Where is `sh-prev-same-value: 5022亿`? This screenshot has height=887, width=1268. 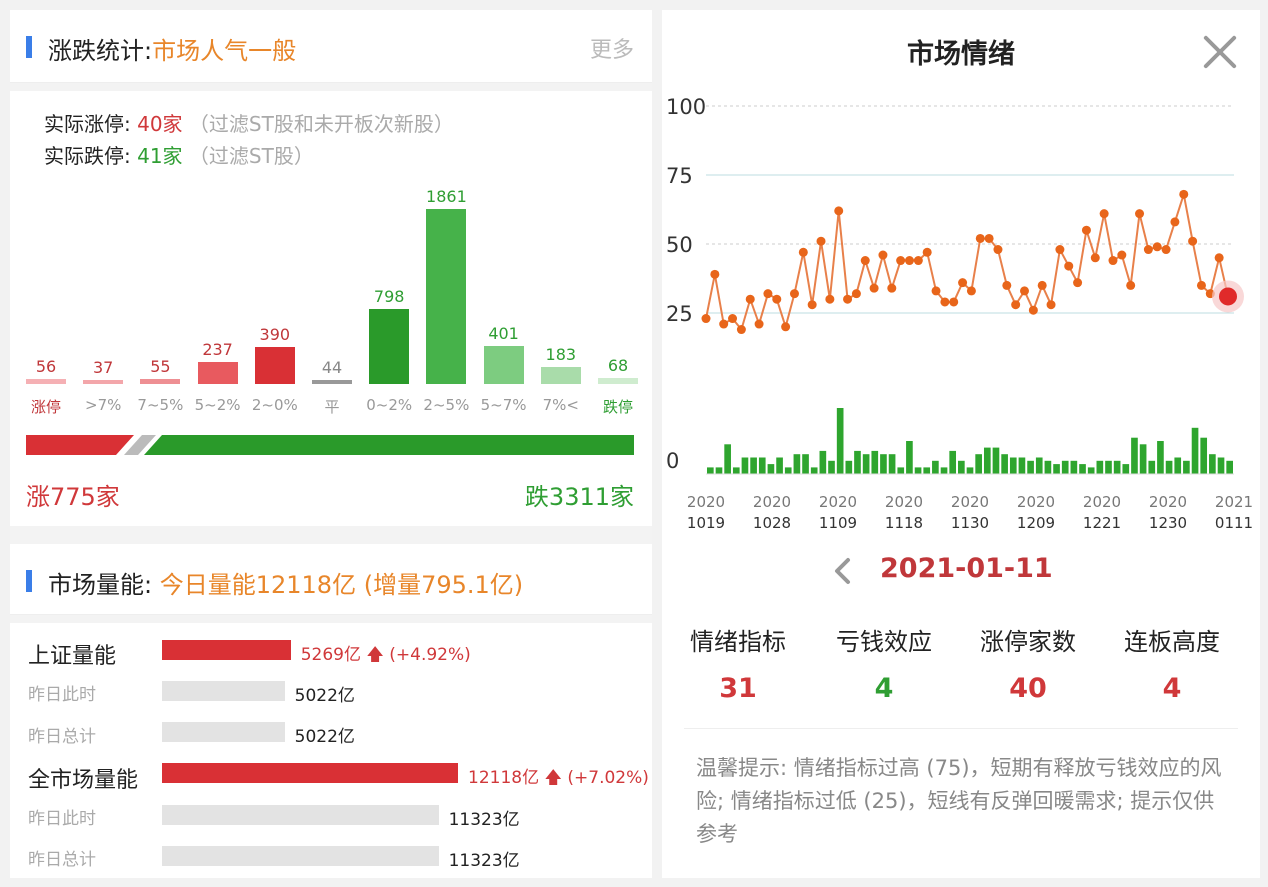 sh-prev-same-value: 5022亿 is located at coordinates (324, 696).